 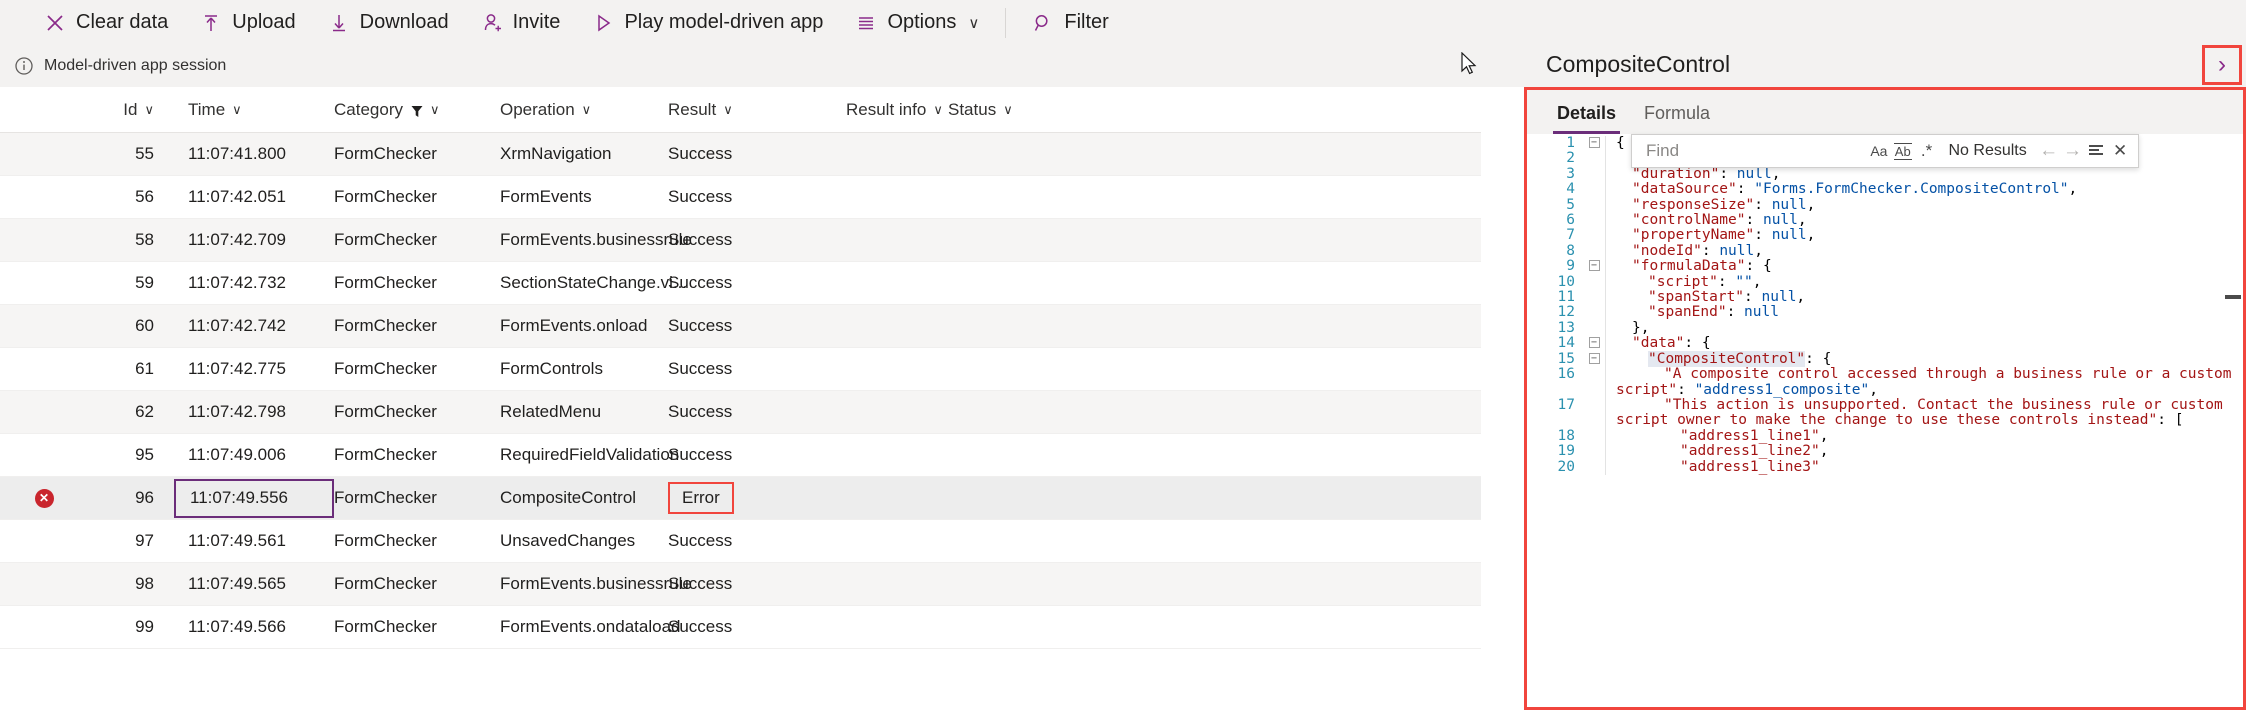 What do you see at coordinates (1750, 451) in the screenshot?
I see `code-token: "address1_line2"` at bounding box center [1750, 451].